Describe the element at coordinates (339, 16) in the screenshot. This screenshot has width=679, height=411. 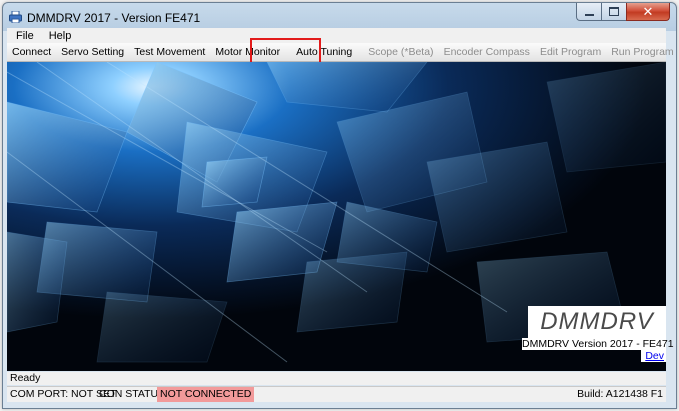
I see `title-bar: DMMDRV 2017 - Version FE471 ✕` at that location.